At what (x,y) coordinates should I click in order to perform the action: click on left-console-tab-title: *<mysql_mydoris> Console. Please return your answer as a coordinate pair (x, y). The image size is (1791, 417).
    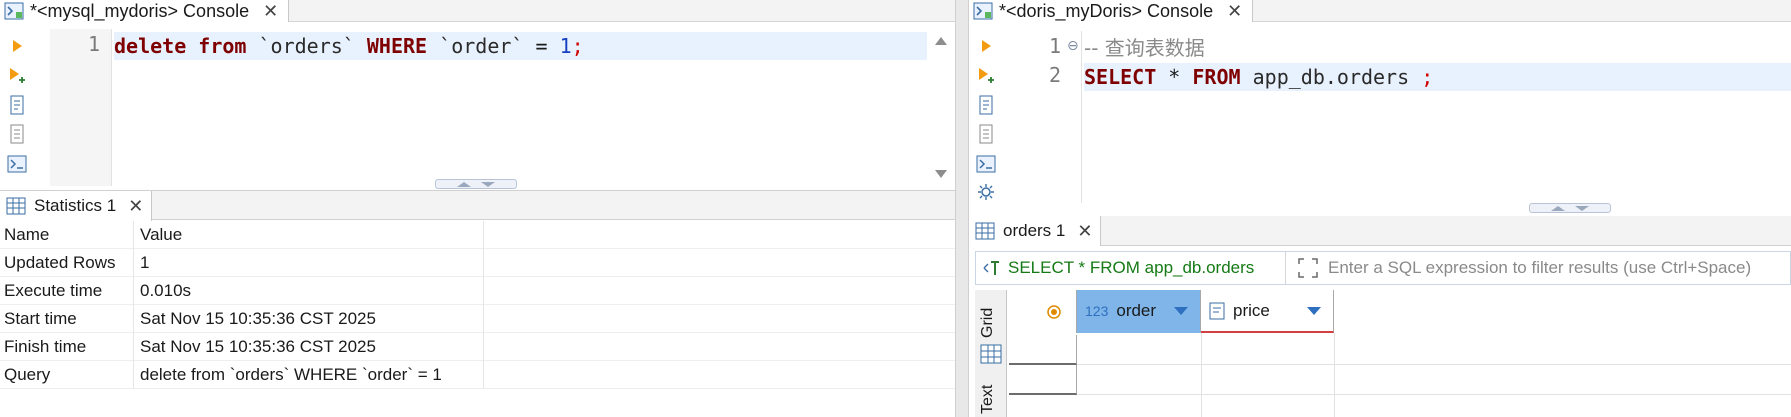
    Looking at the image, I should click on (140, 10).